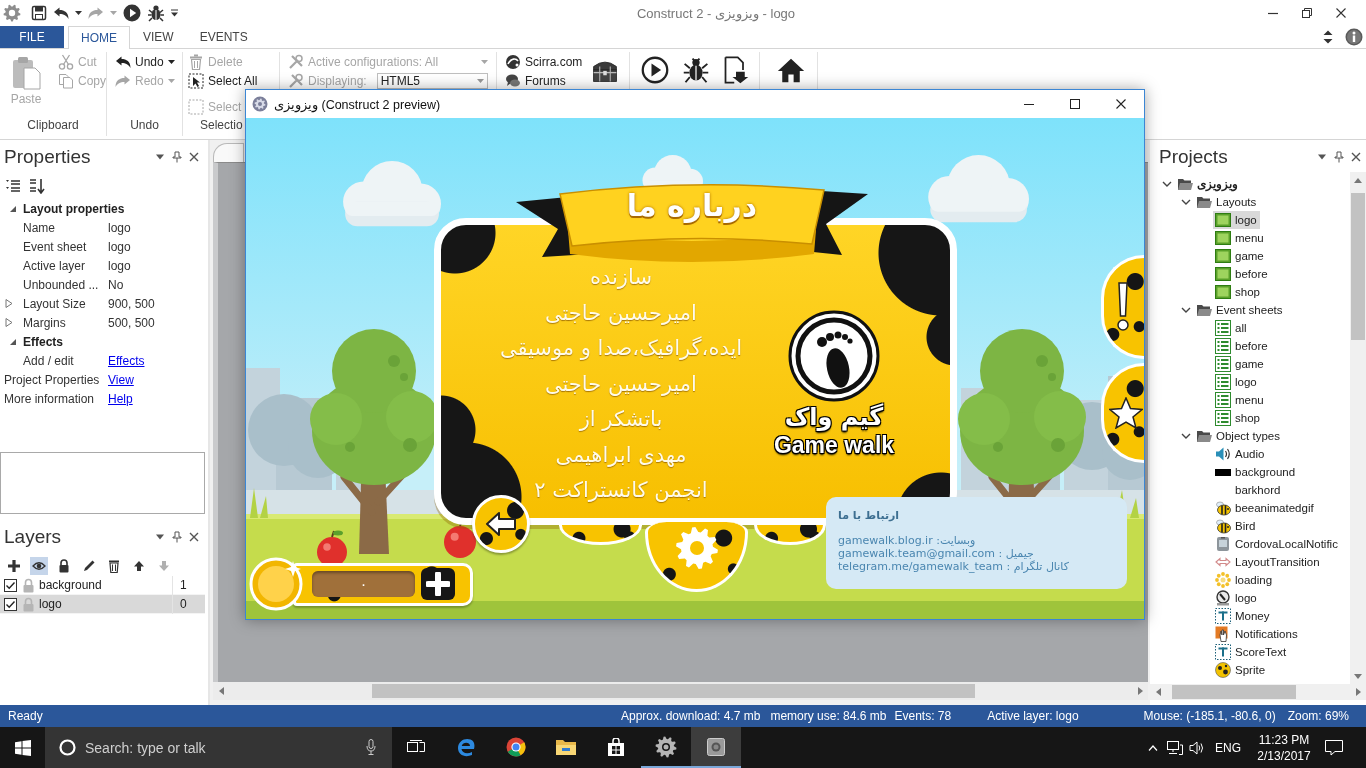 This screenshot has width=1366, height=768. What do you see at coordinates (1328, 37) in the screenshot?
I see `collapse-ribbon-icon` at bounding box center [1328, 37].